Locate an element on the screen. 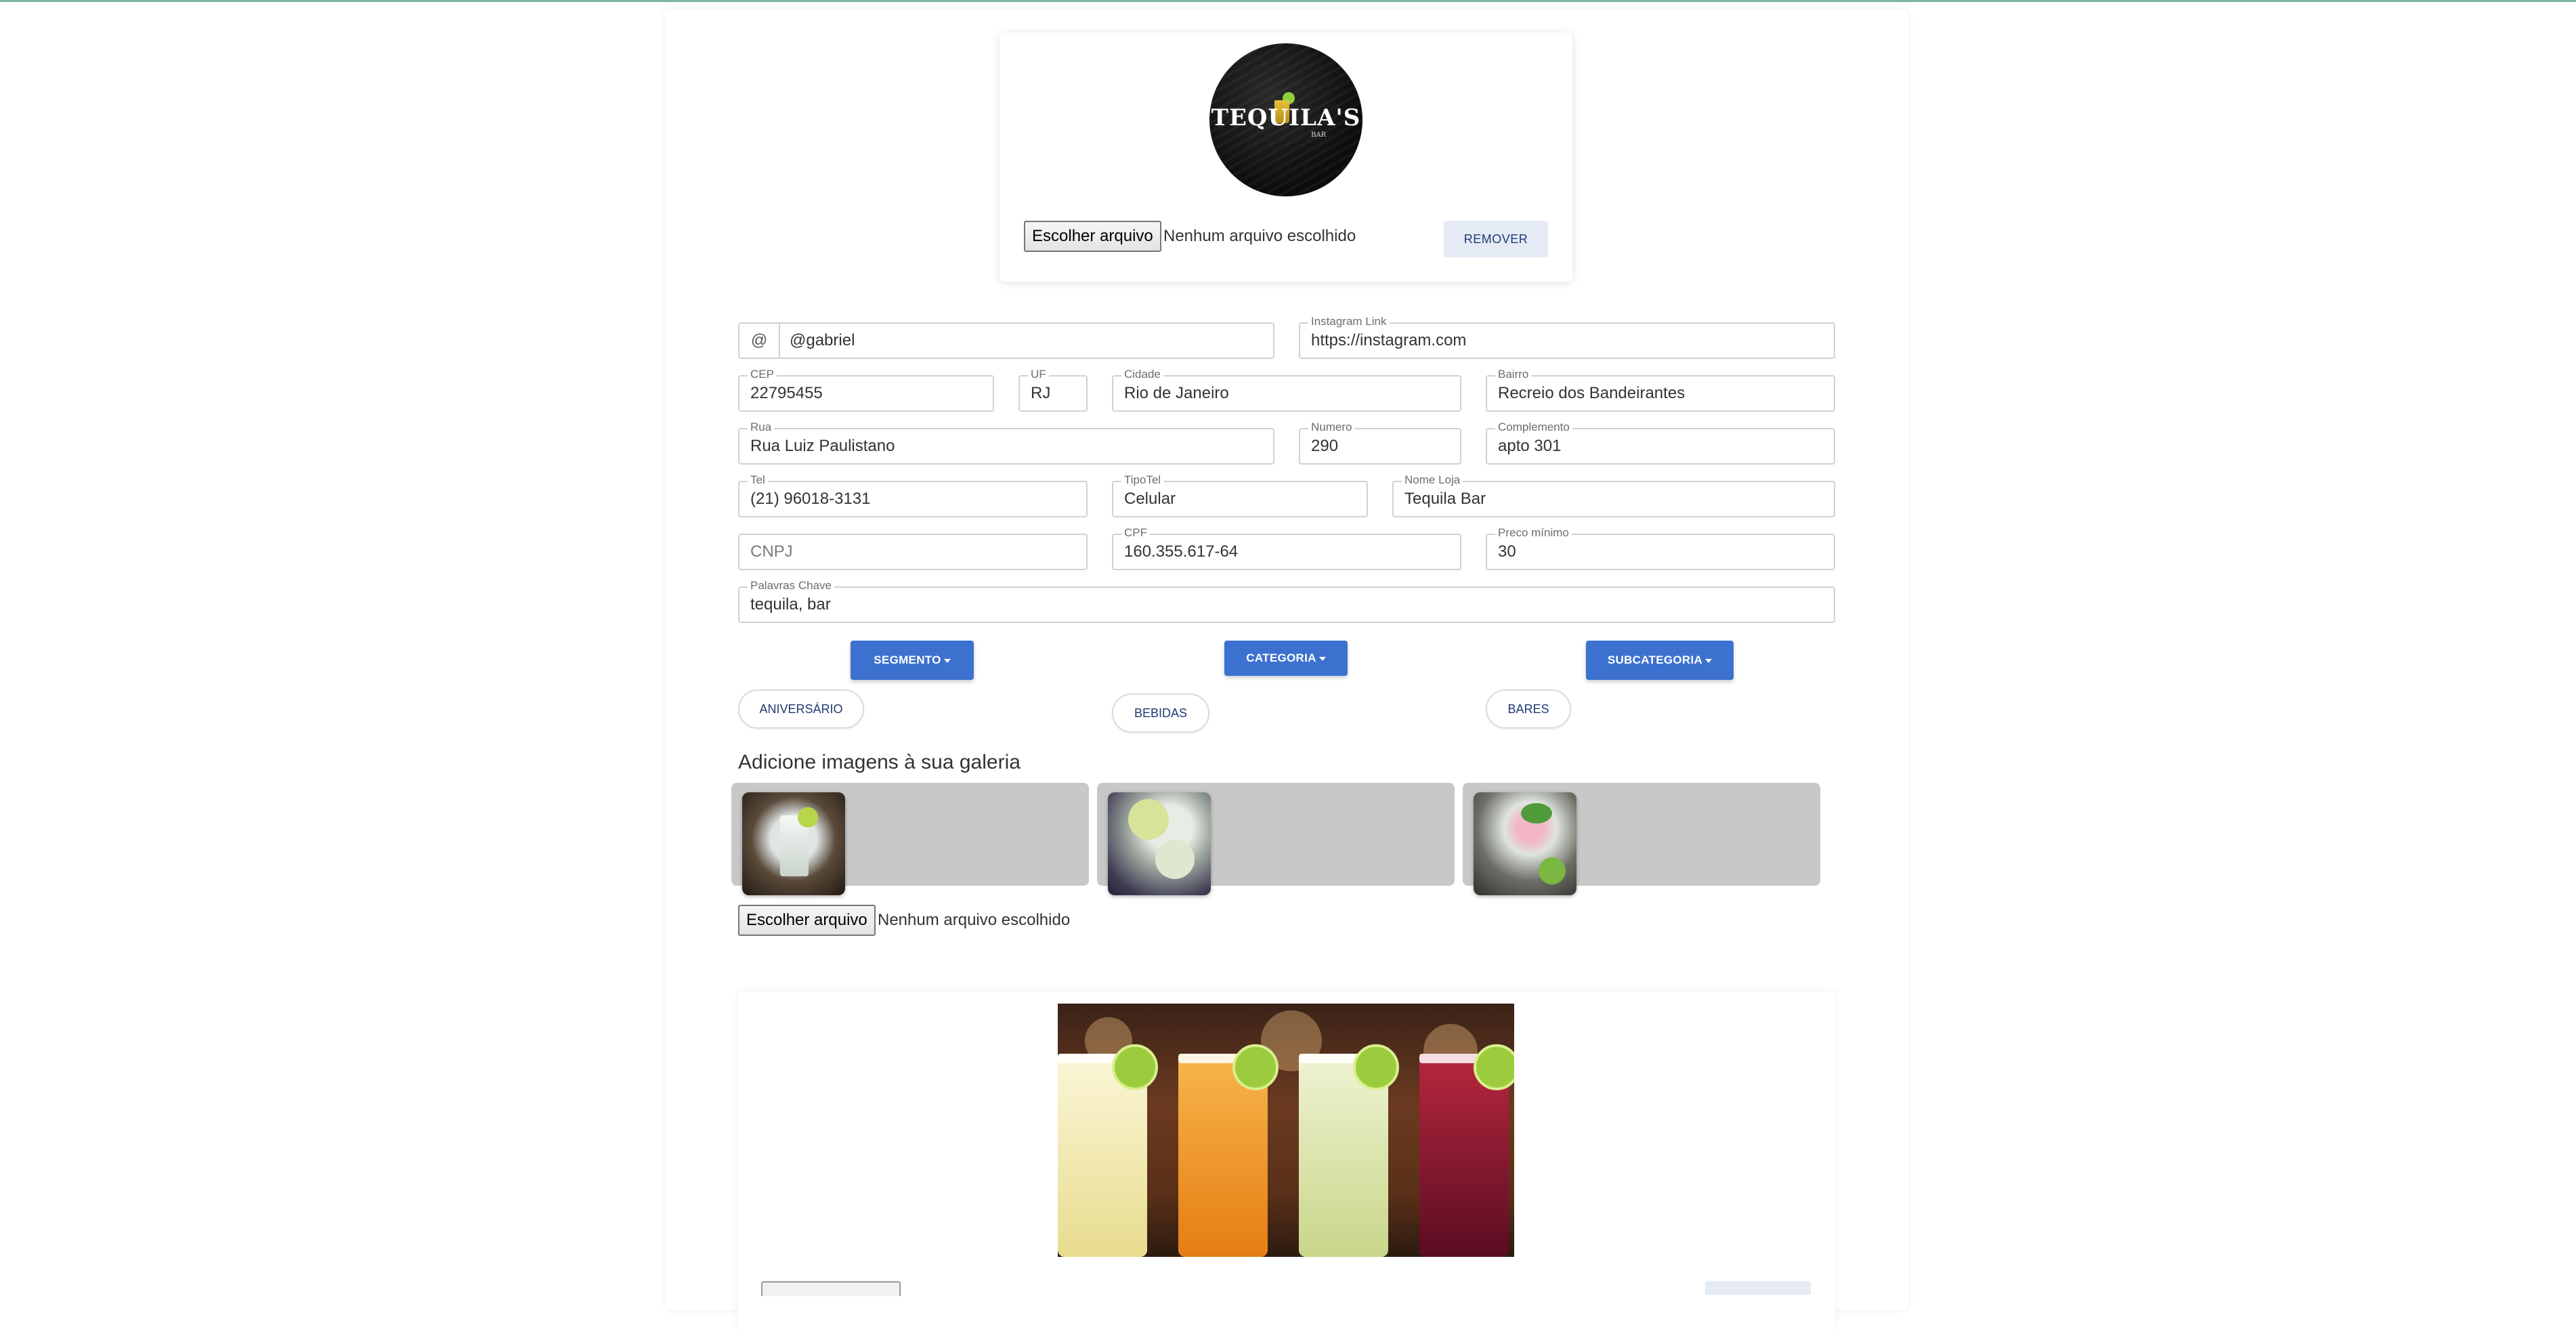 The image size is (2576, 1330). field-value: 22795455 is located at coordinates (786, 393).